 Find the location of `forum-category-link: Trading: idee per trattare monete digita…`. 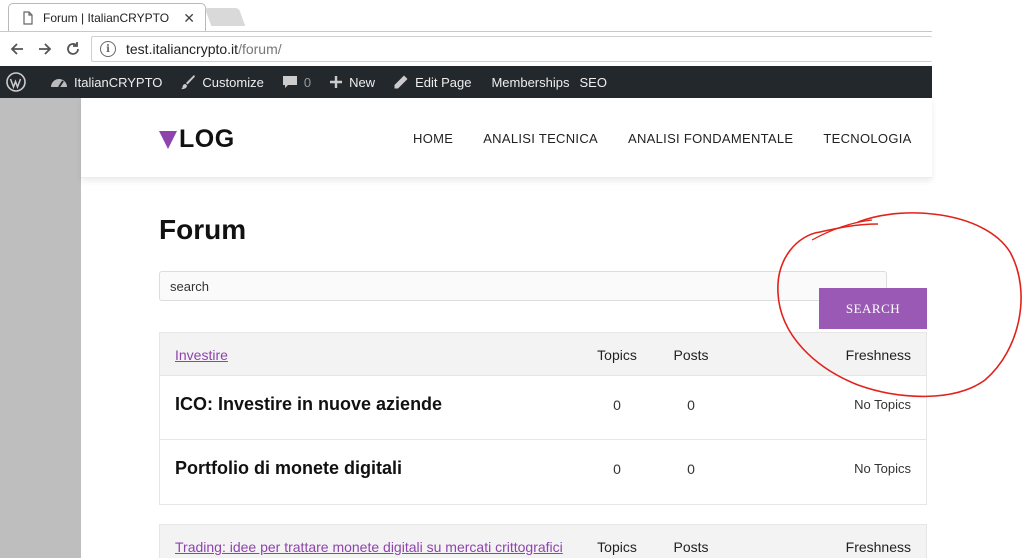

forum-category-link: Trading: idee per trattare monete digita… is located at coordinates (369, 547).